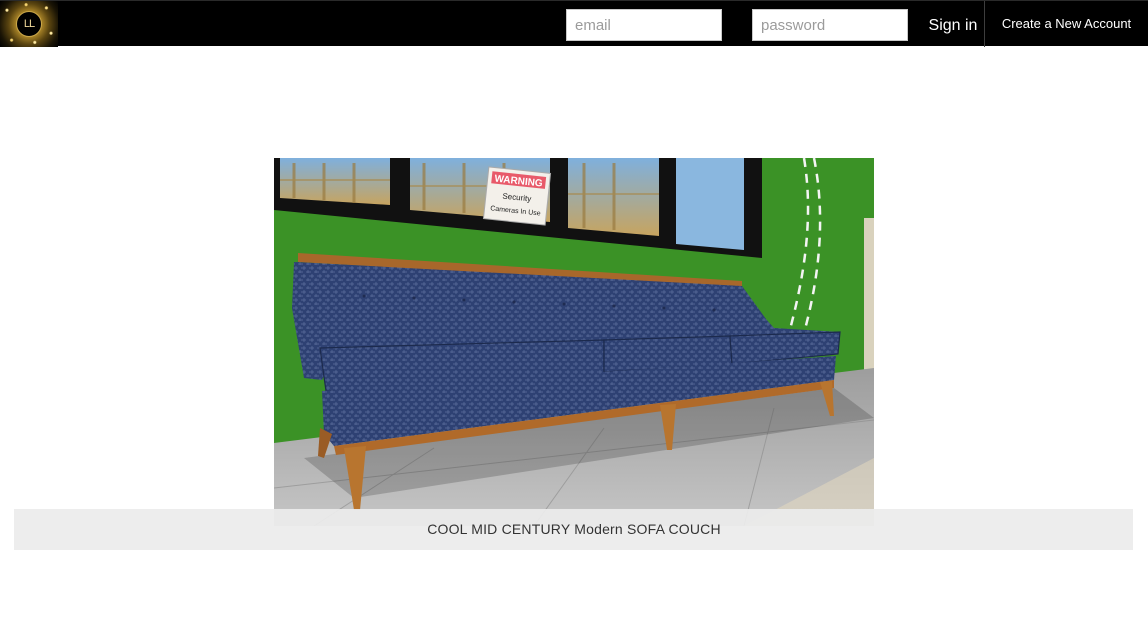 The width and height of the screenshot is (1148, 633). I want to click on caption-bar: COOL MID CENTURY Modern SOFA COUCH, so click(573, 529).